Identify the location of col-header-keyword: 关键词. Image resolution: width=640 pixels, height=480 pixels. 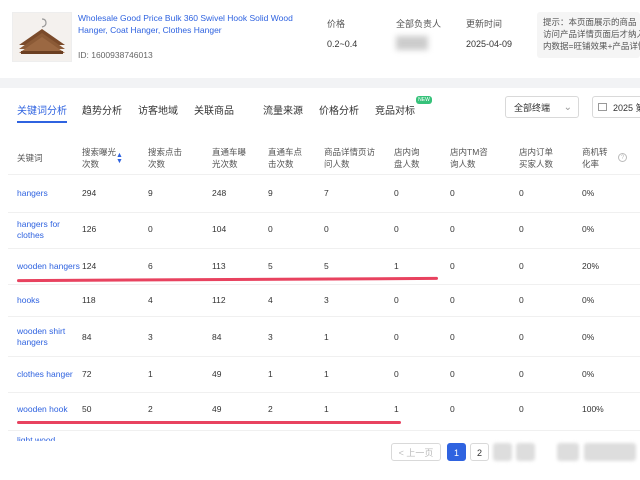
(30, 158).